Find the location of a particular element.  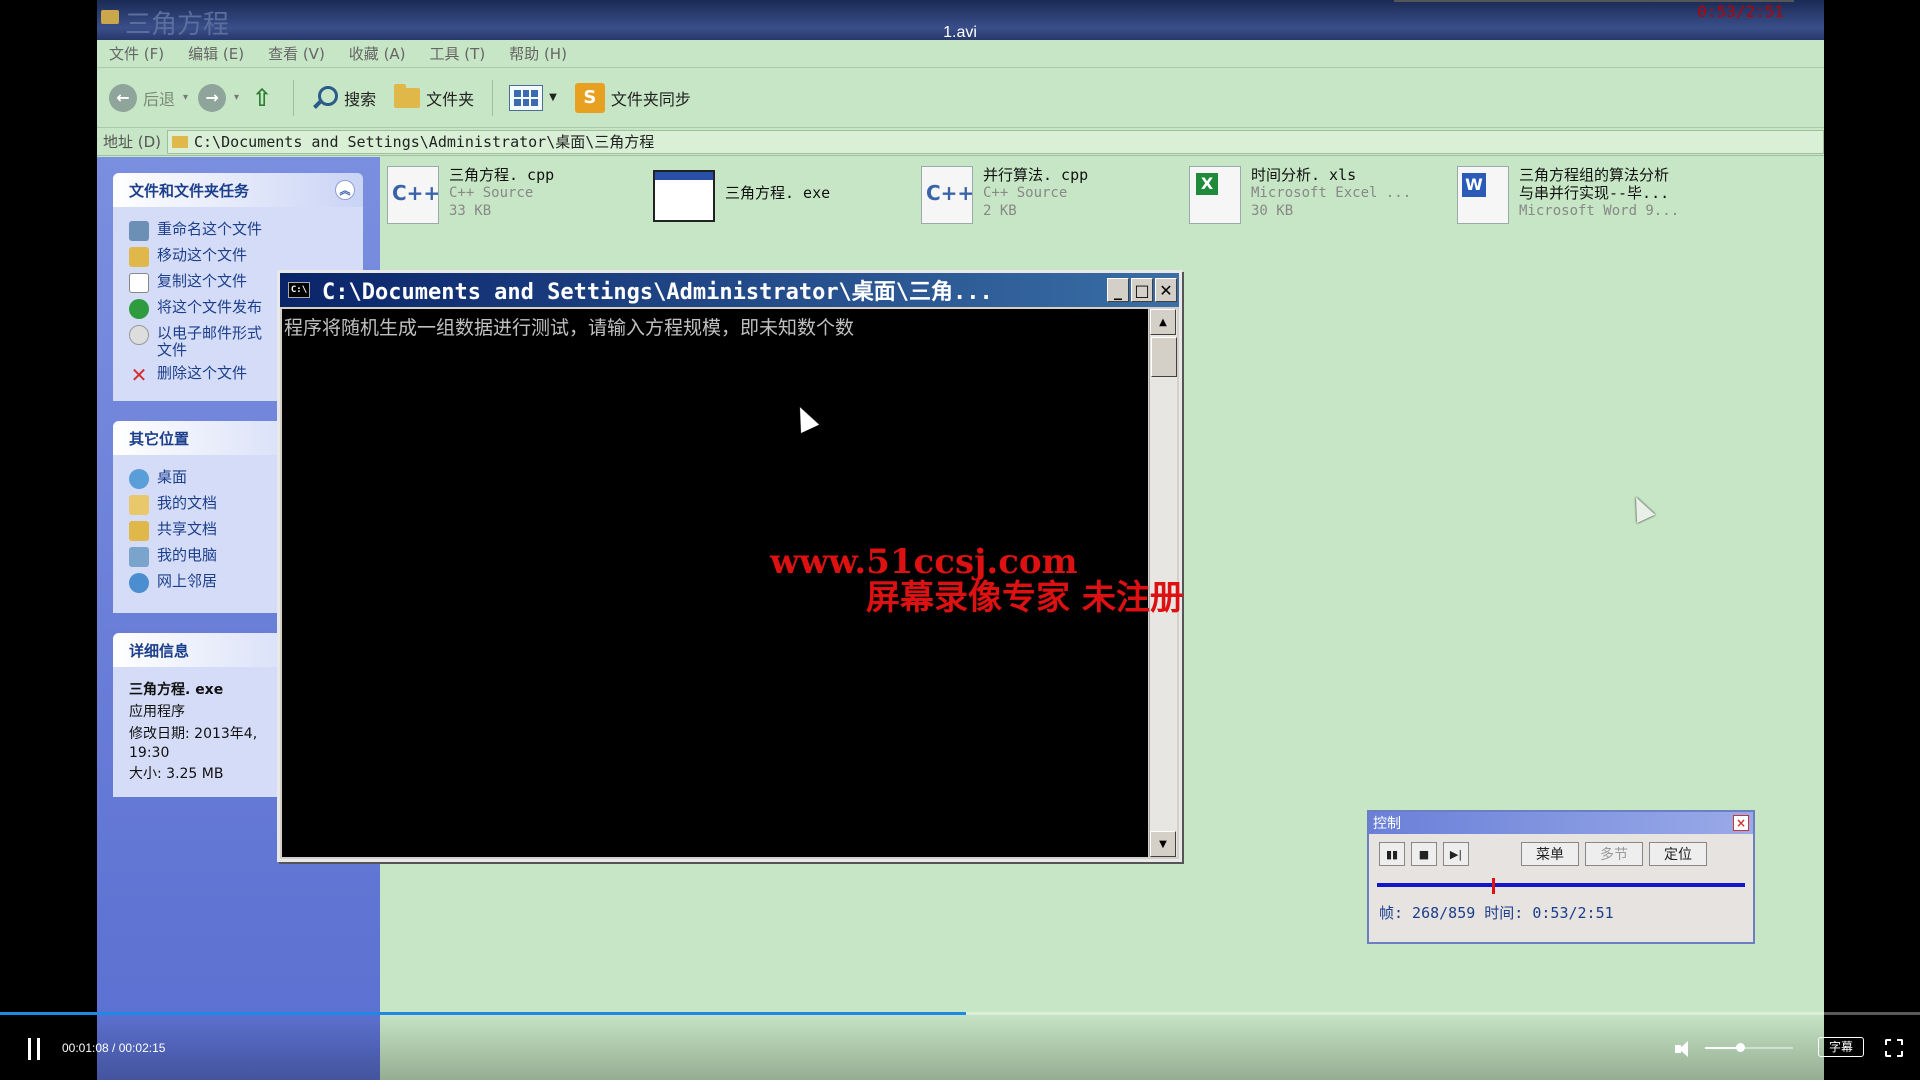

file-name: 三角方程. exe is located at coordinates (778, 193).